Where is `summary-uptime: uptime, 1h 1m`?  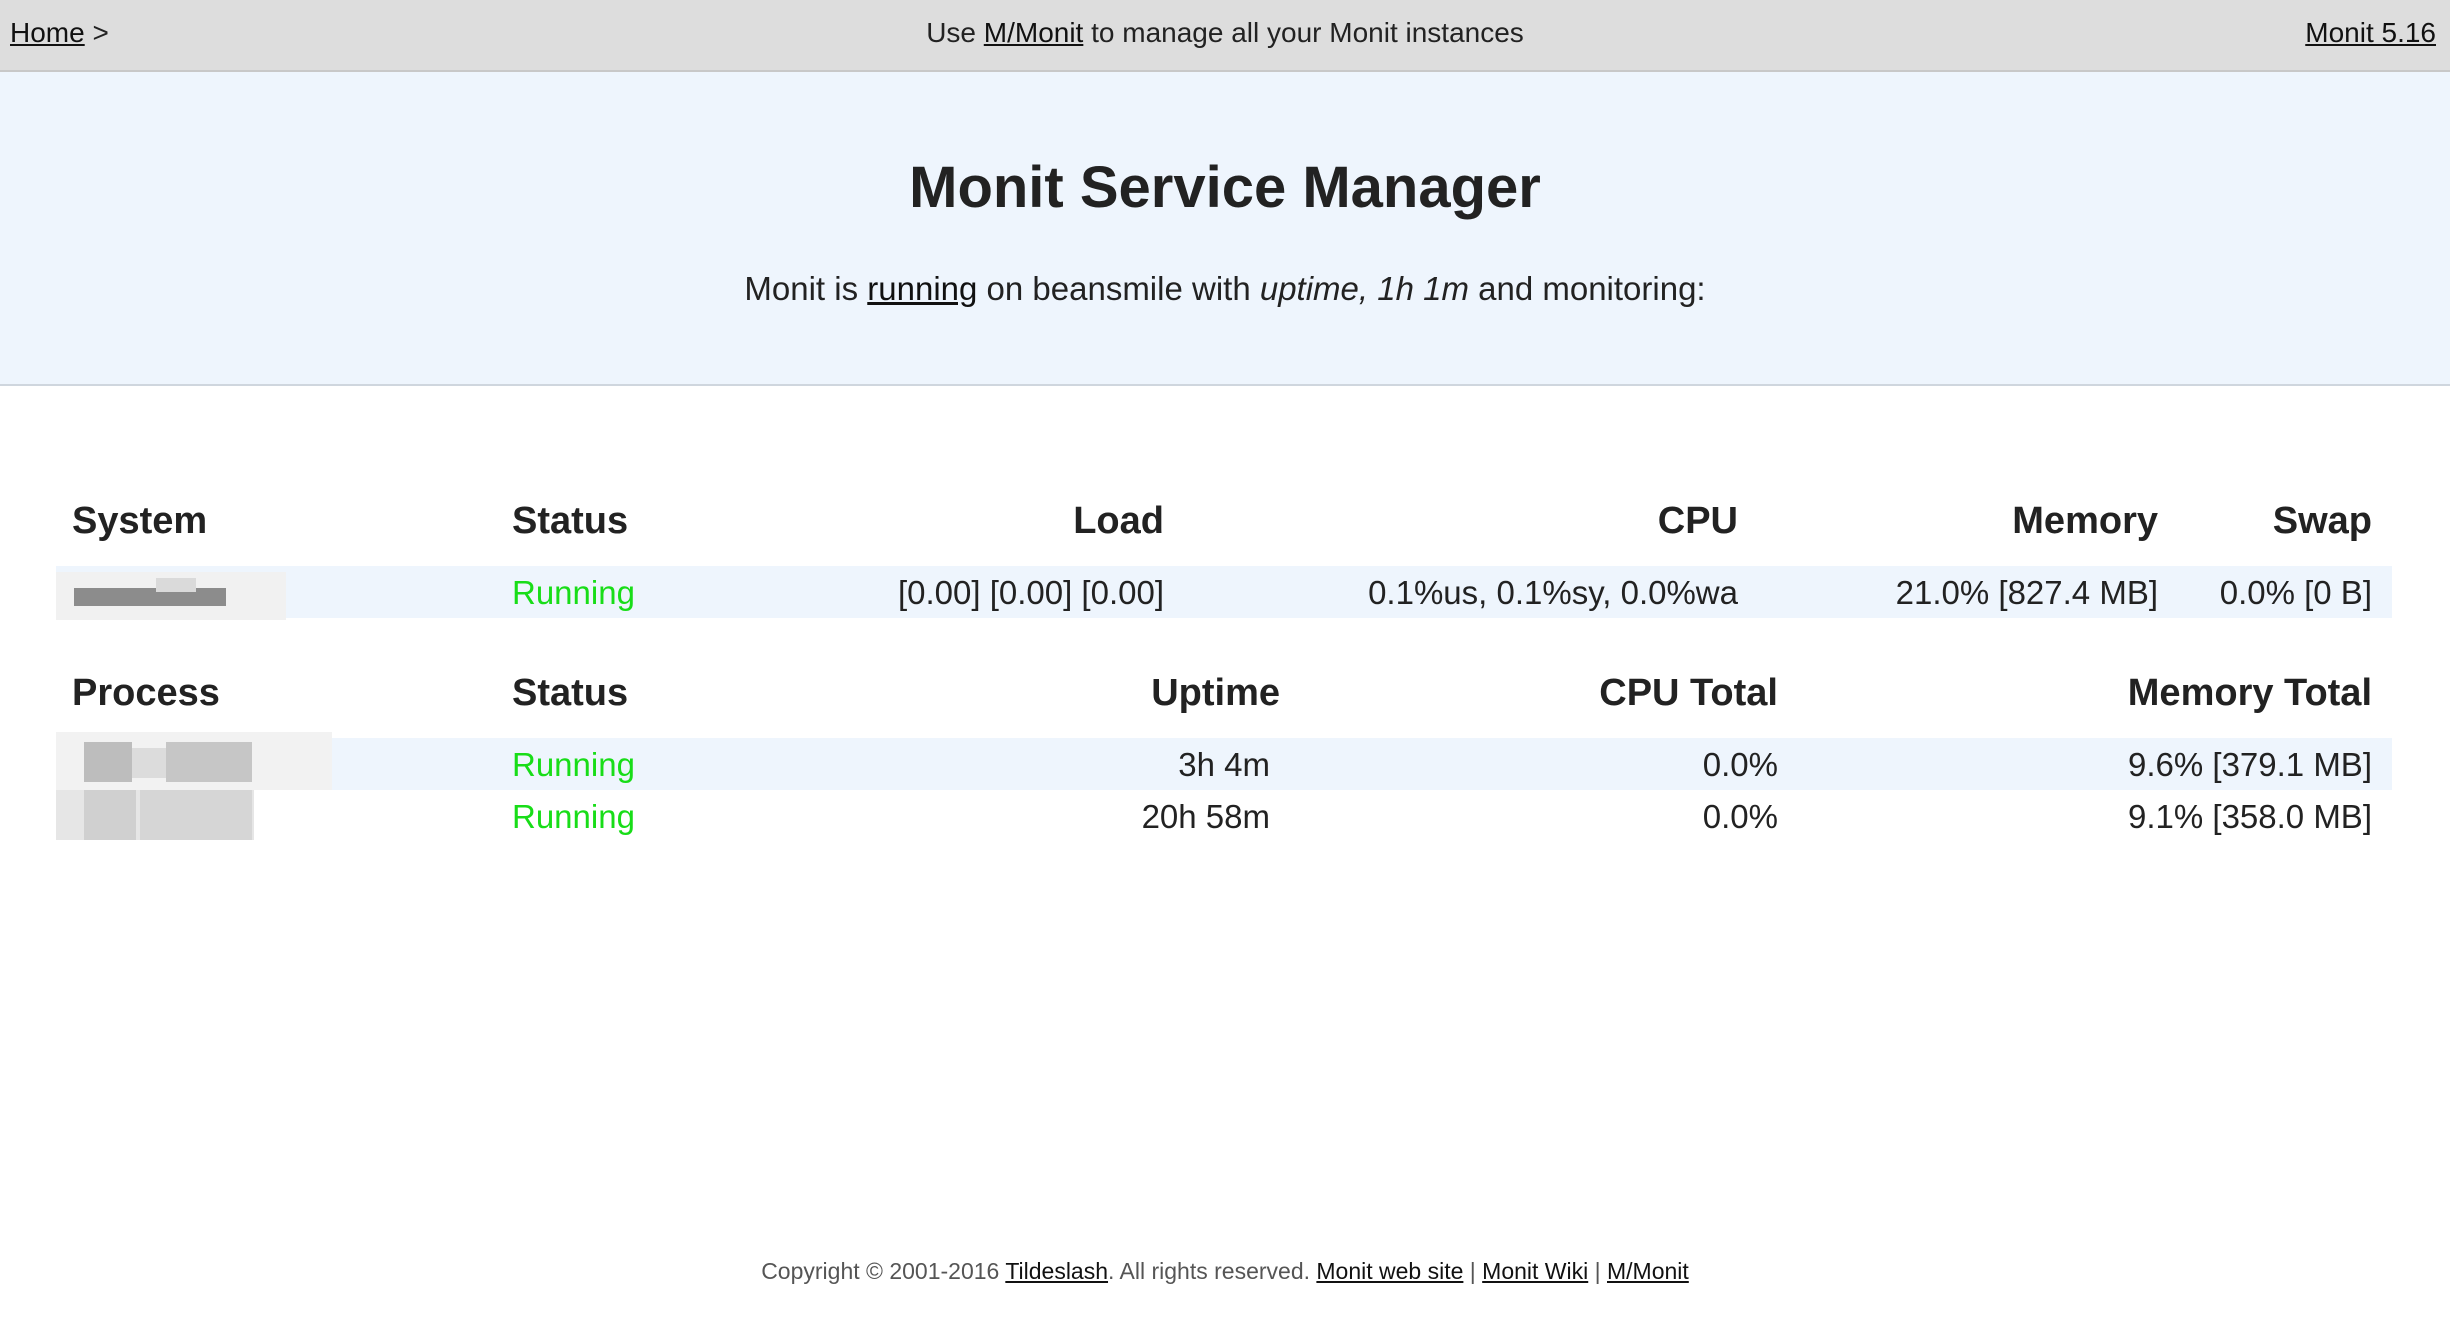 summary-uptime: uptime, 1h 1m is located at coordinates (1364, 288).